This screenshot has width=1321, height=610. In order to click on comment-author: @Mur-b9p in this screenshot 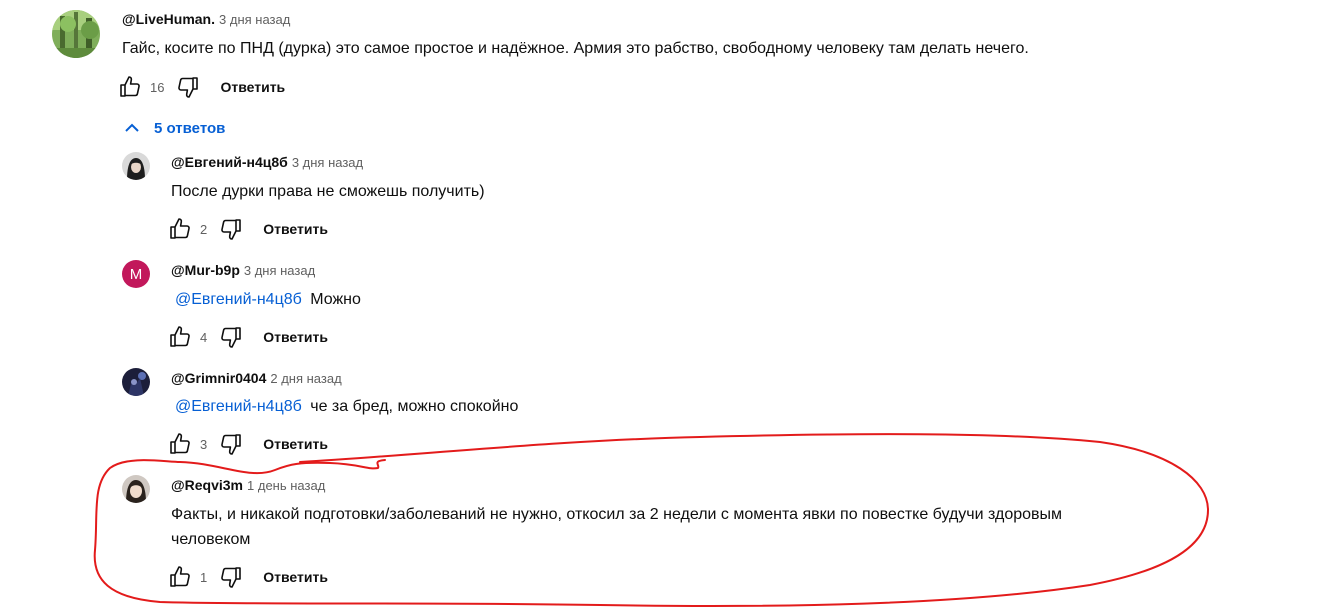, I will do `click(205, 270)`.